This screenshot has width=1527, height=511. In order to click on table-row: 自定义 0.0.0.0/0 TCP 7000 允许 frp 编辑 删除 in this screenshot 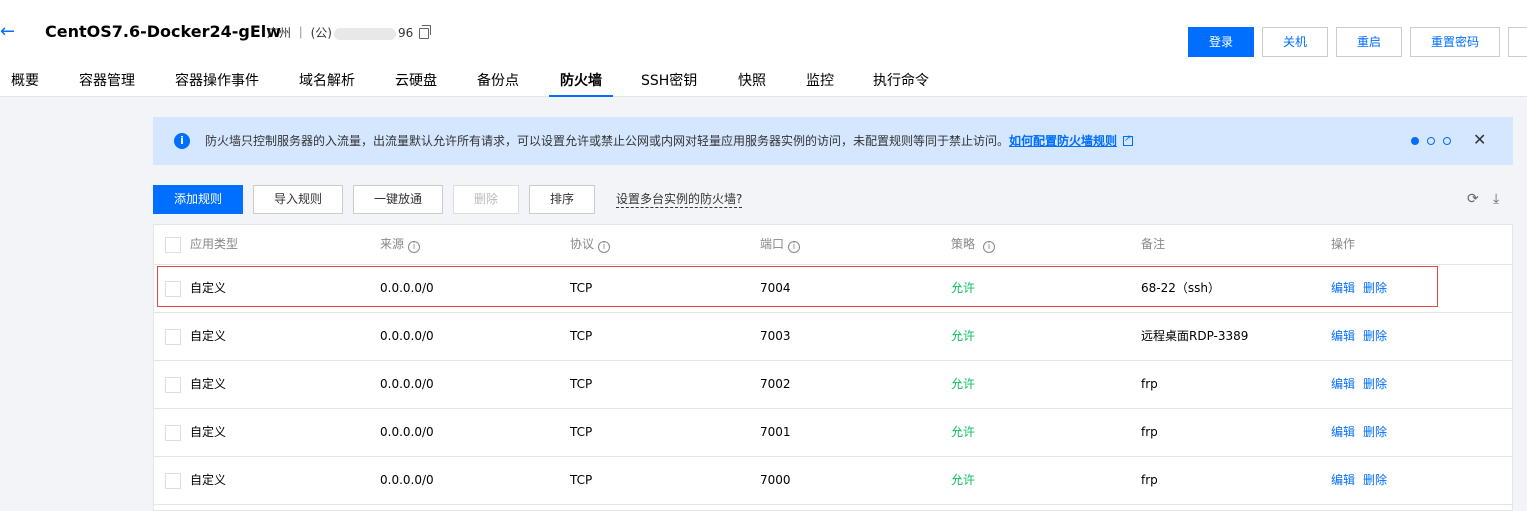, I will do `click(833, 481)`.